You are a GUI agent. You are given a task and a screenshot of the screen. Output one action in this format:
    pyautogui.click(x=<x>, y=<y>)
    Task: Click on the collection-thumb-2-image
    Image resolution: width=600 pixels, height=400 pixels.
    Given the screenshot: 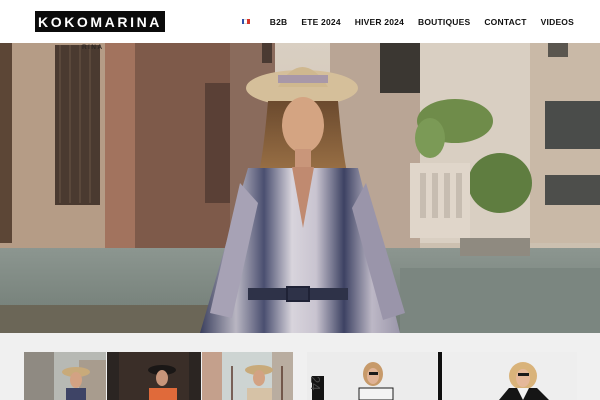 What is the action you would take?
    pyautogui.click(x=154, y=376)
    